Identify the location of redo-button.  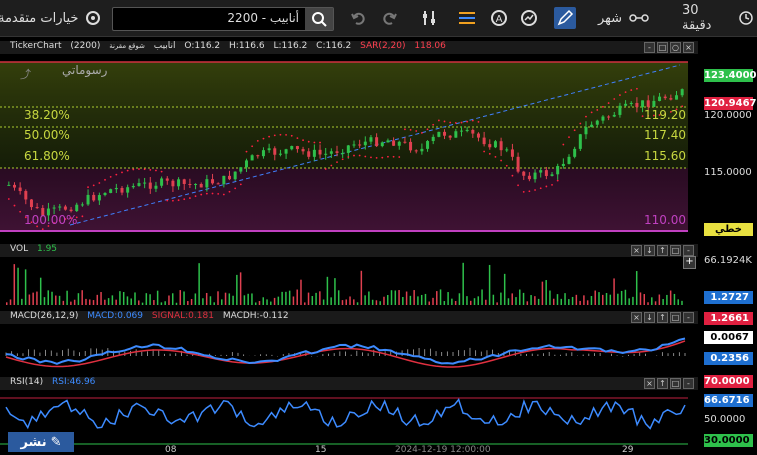
(389, 18).